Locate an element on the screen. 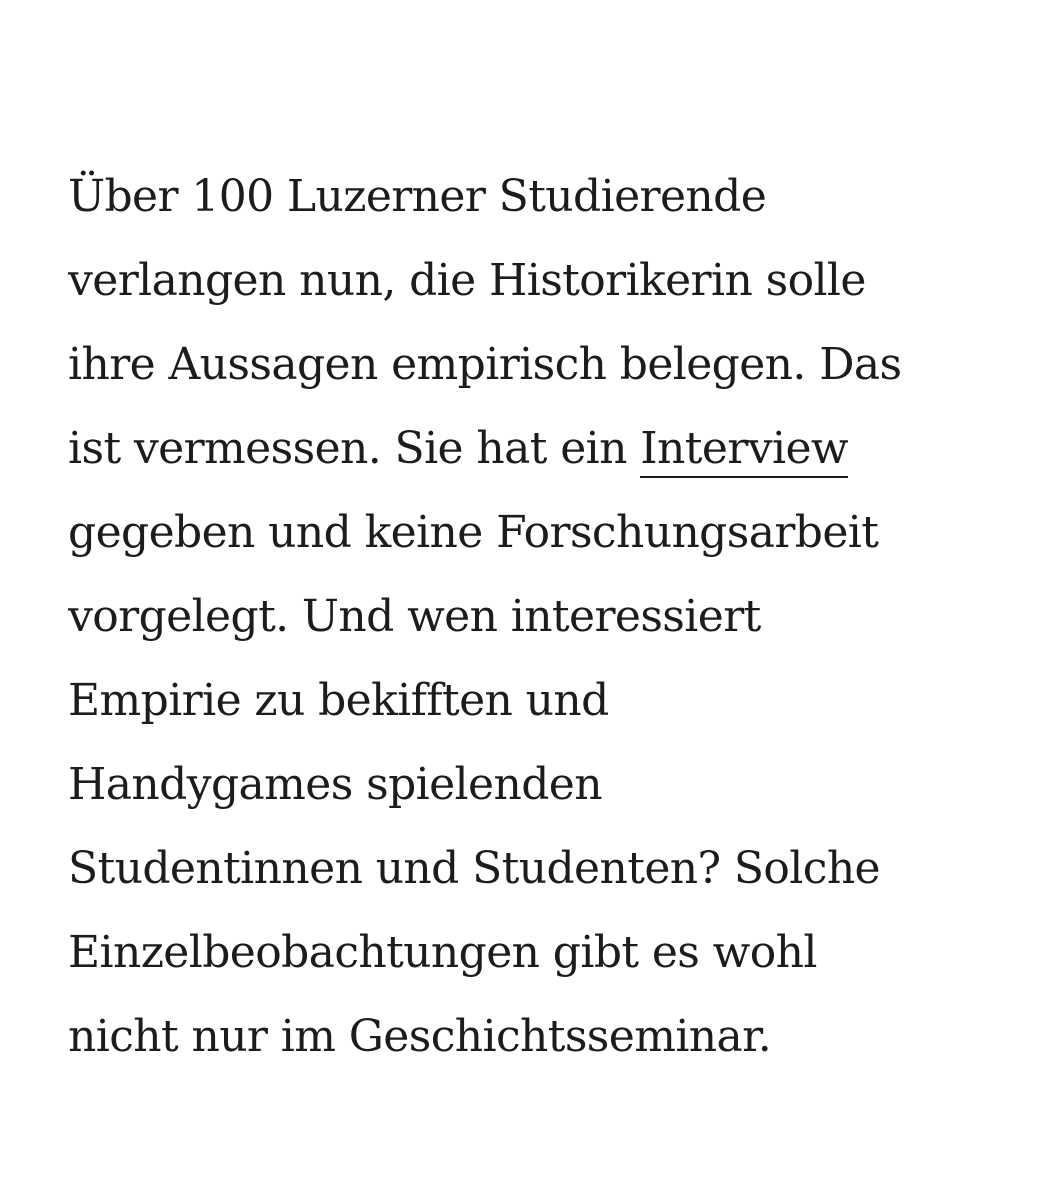 The width and height of the screenshot is (1044, 1200). interview-link: Interview is located at coordinates (744, 450).